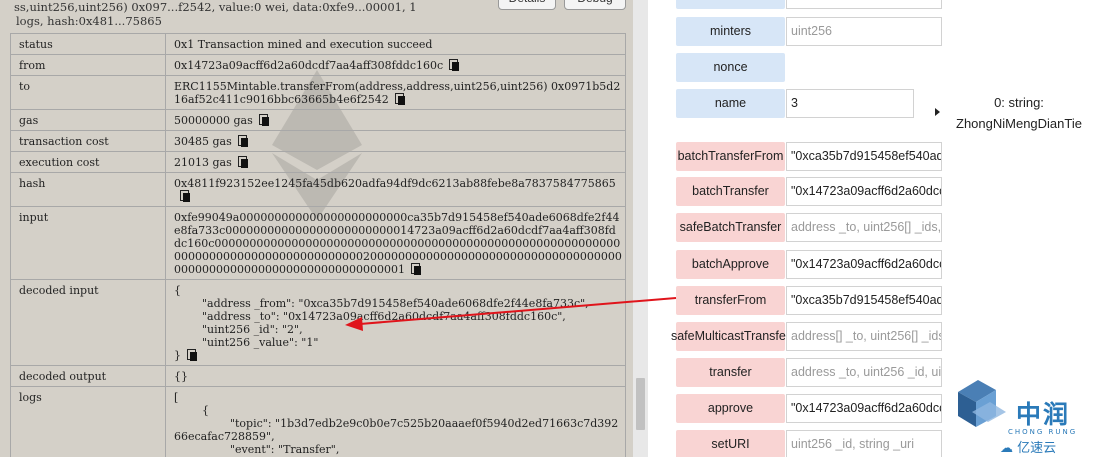 The width and height of the screenshot is (1093, 457). I want to click on batchApprove-button: batchApprove, so click(730, 264).